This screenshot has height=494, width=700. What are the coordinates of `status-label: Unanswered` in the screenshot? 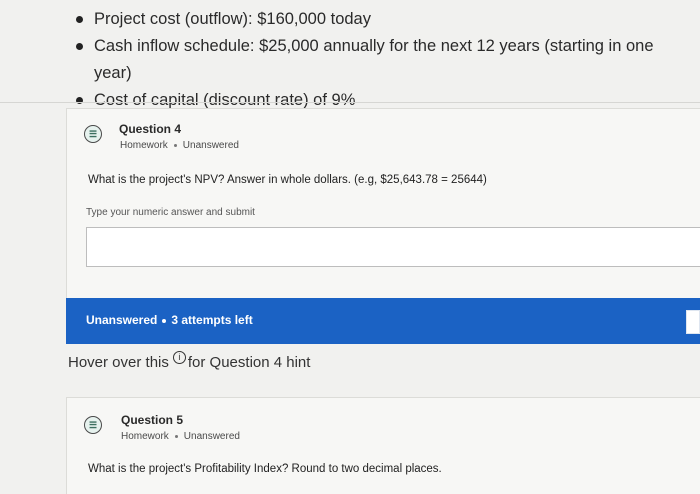 It's located at (122, 320).